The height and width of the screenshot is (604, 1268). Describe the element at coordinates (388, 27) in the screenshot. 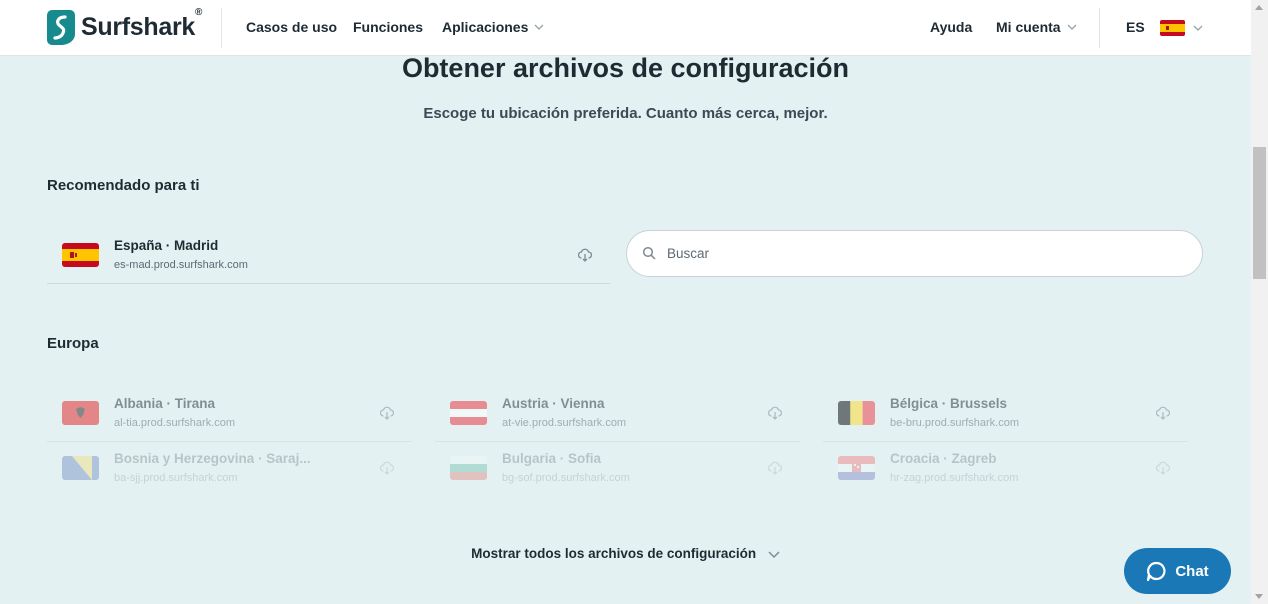

I see `nav-funciones: Funciones` at that location.